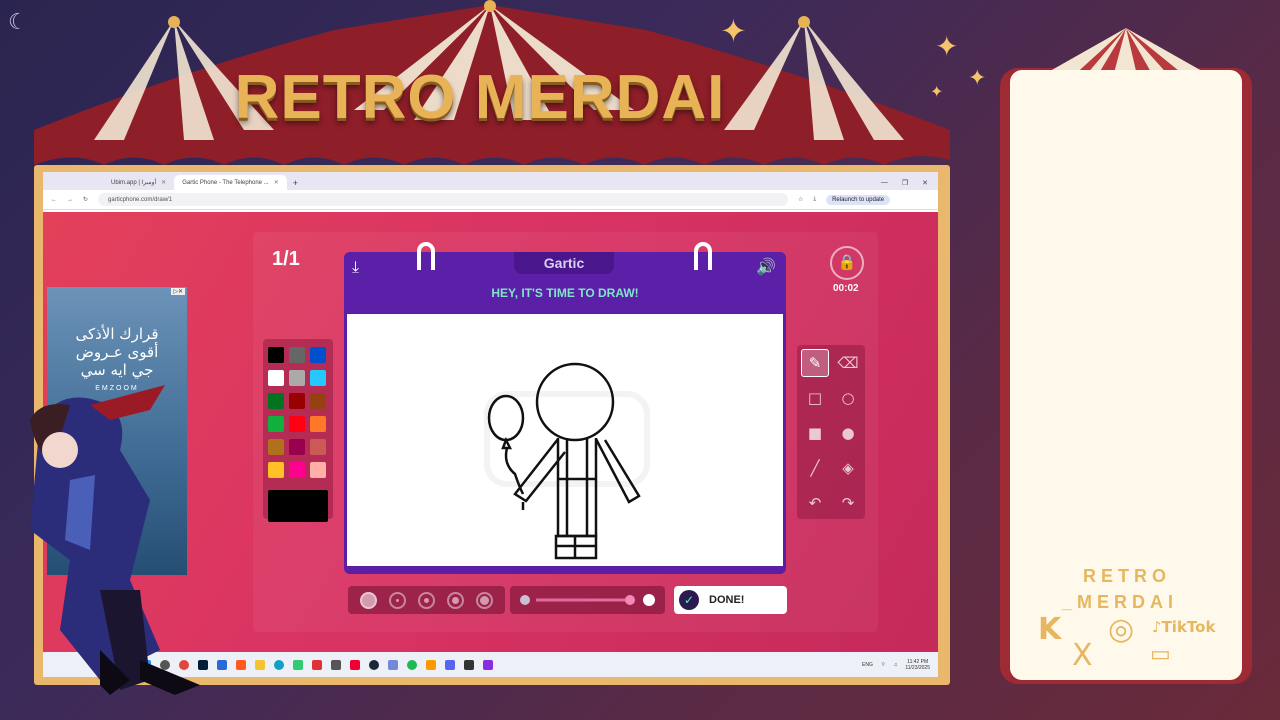  I want to click on reload-icon: ↻, so click(85, 199).